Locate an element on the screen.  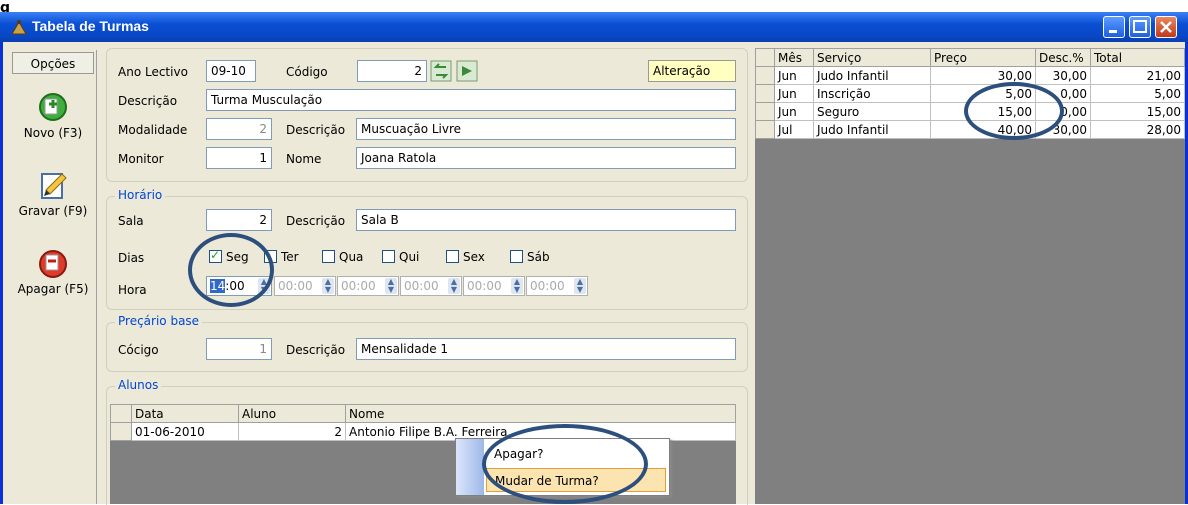
services-cell-servico: Seguro is located at coordinates (872, 111).